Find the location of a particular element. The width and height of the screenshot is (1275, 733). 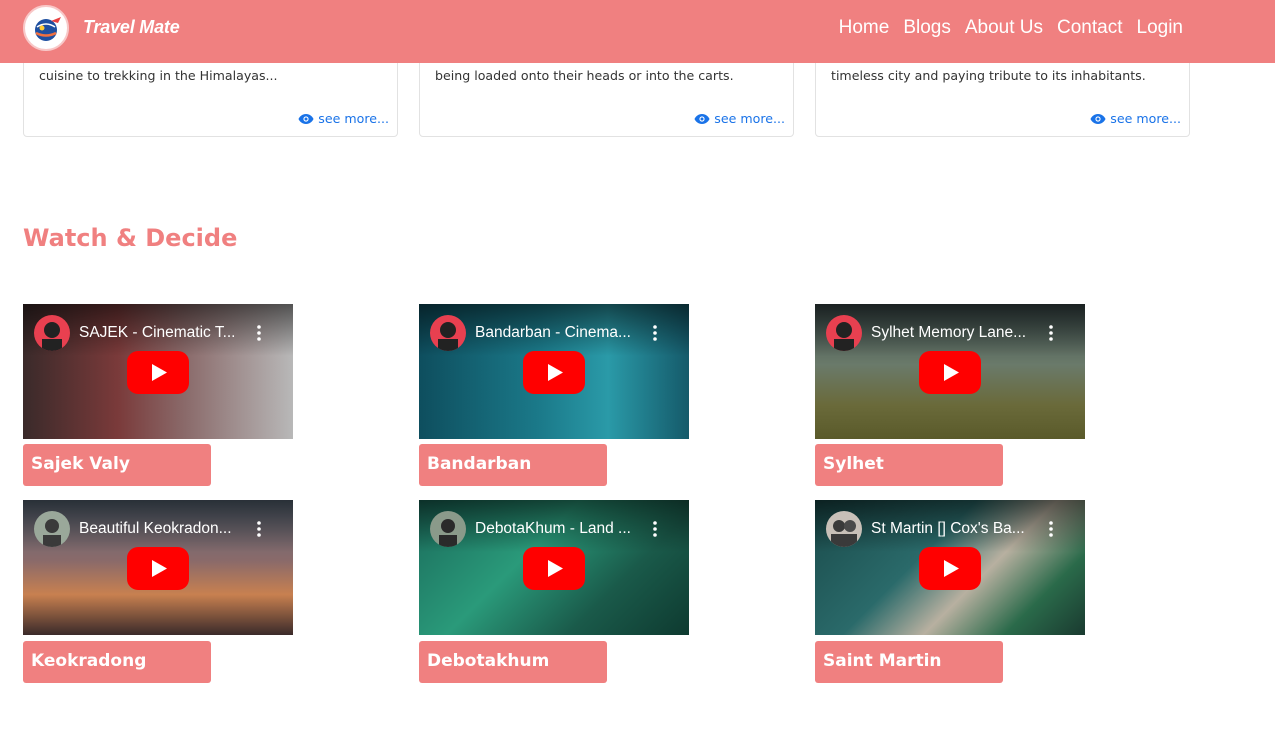

logo is located at coordinates (46, 28).